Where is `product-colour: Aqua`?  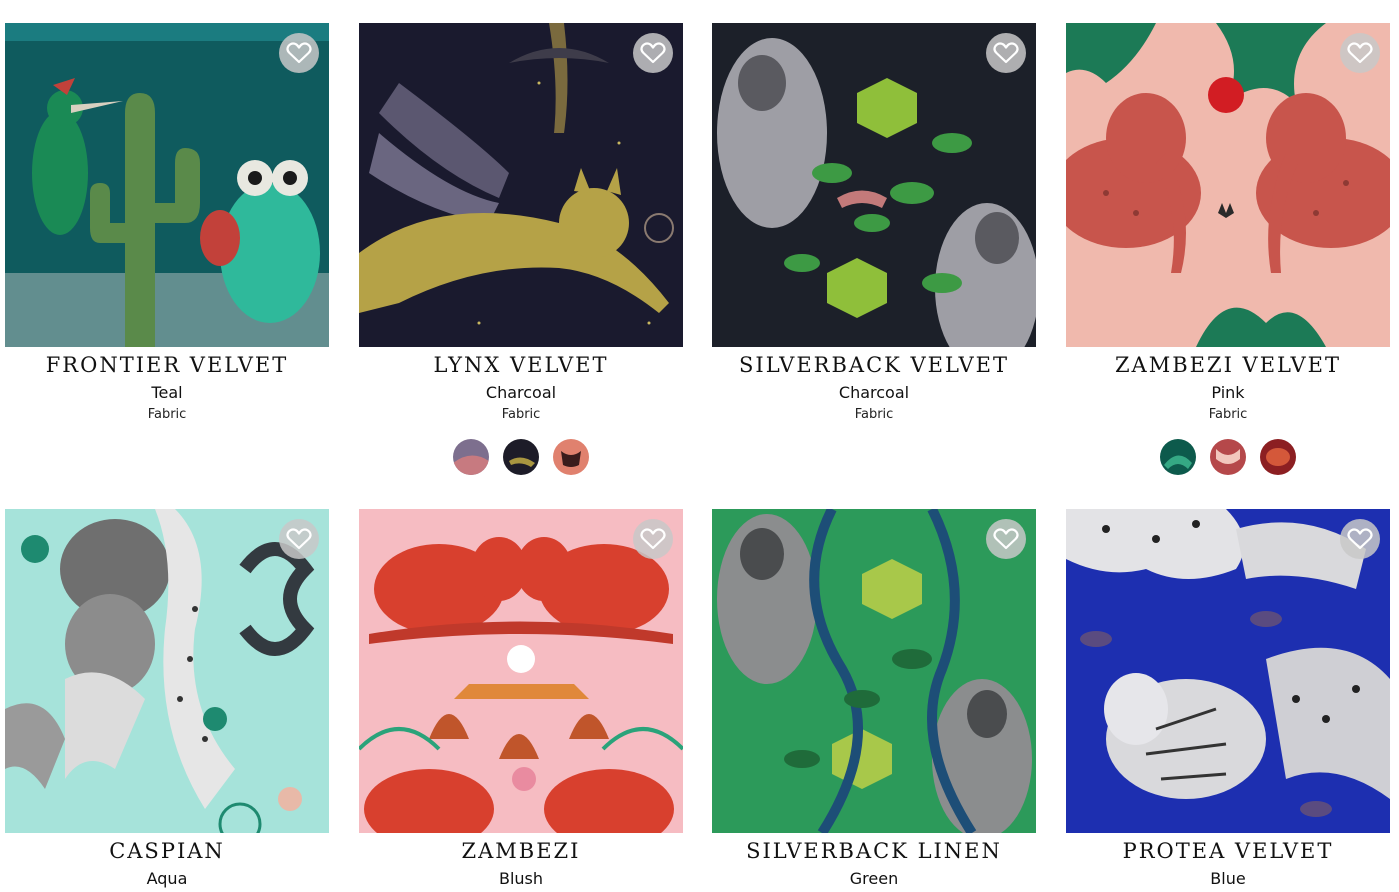
product-colour: Aqua is located at coordinates (167, 878).